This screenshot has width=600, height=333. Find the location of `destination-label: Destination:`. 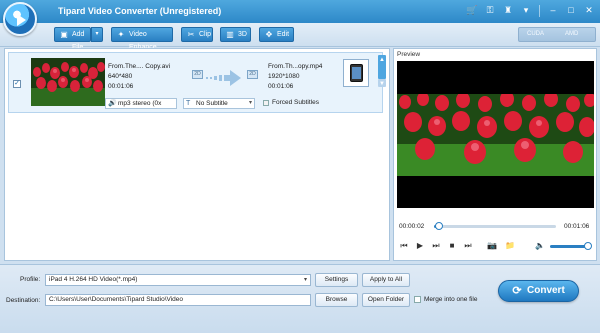

destination-label: Destination: is located at coordinates (23, 300).